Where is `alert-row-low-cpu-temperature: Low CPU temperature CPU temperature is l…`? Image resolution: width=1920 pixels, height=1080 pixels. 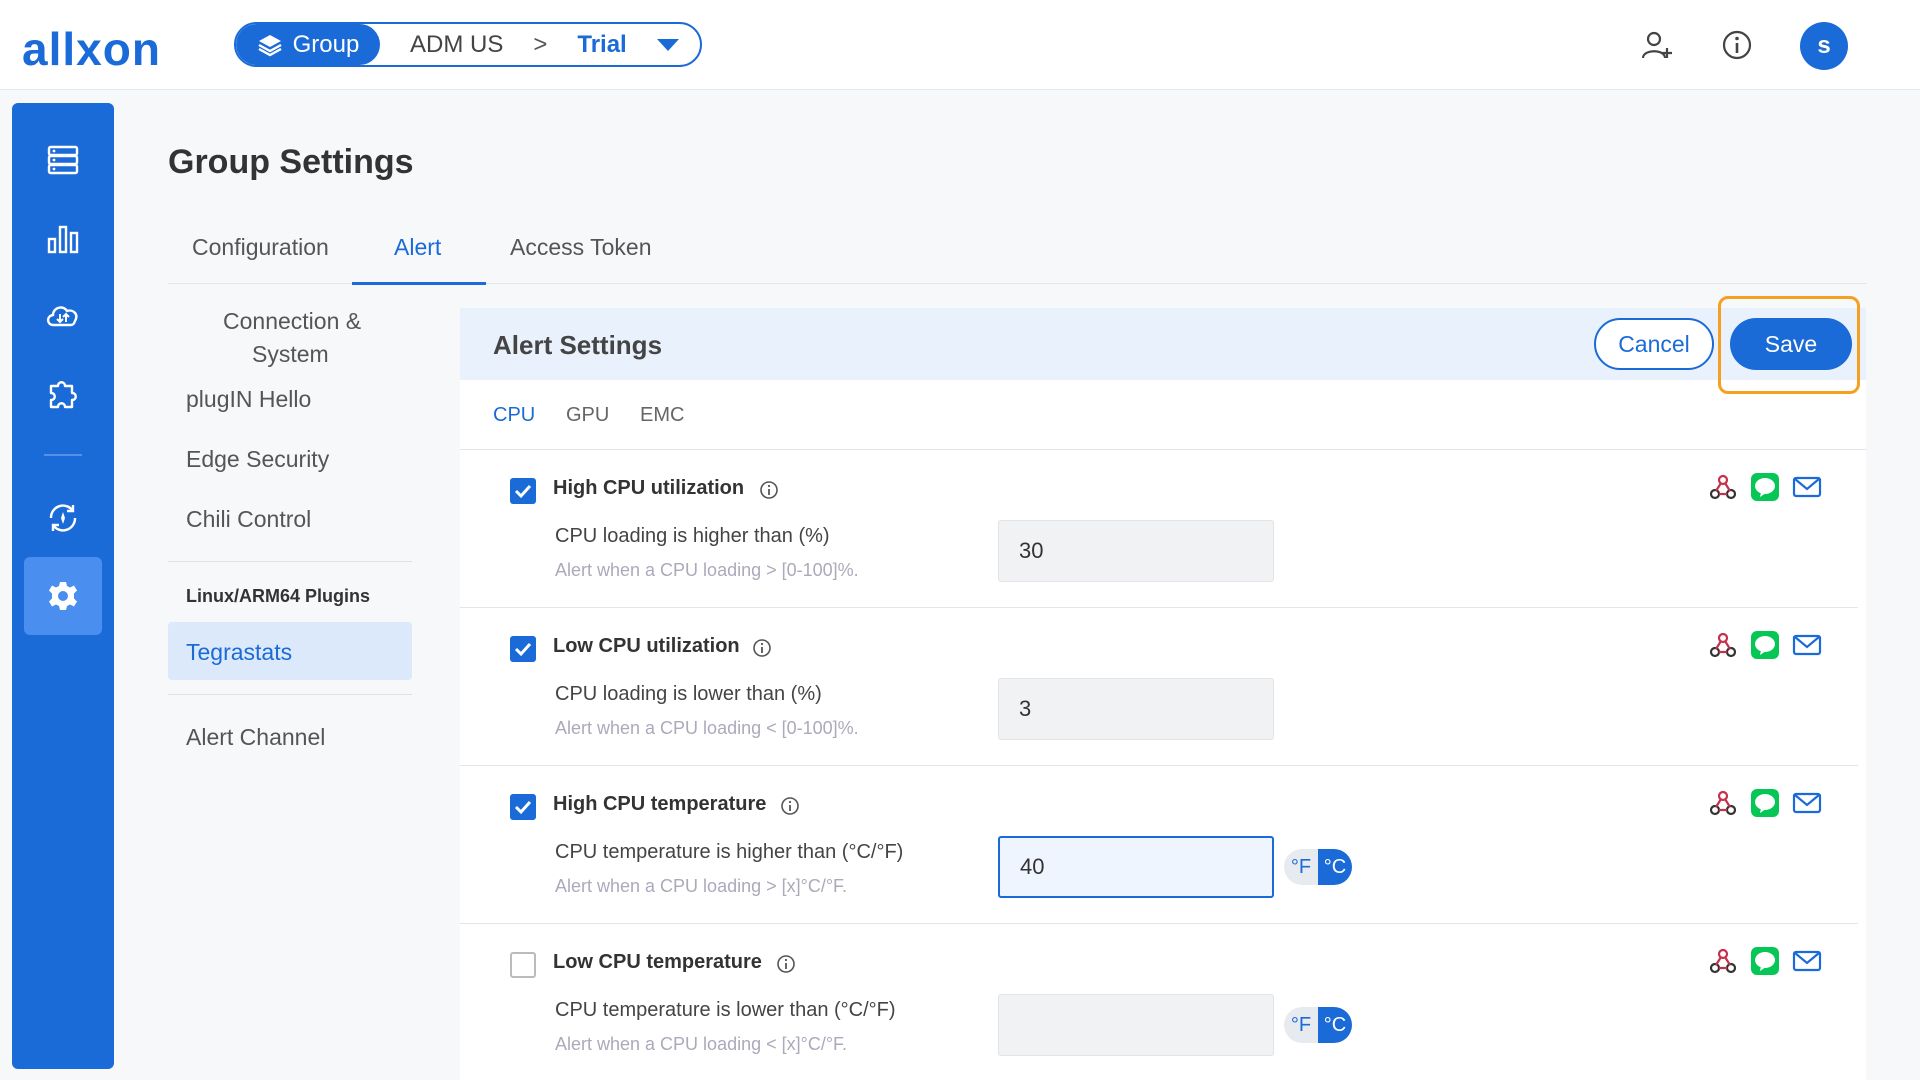
alert-row-low-cpu-temperature: Low CPU temperature CPU temperature is l… is located at coordinates (1159, 1002).